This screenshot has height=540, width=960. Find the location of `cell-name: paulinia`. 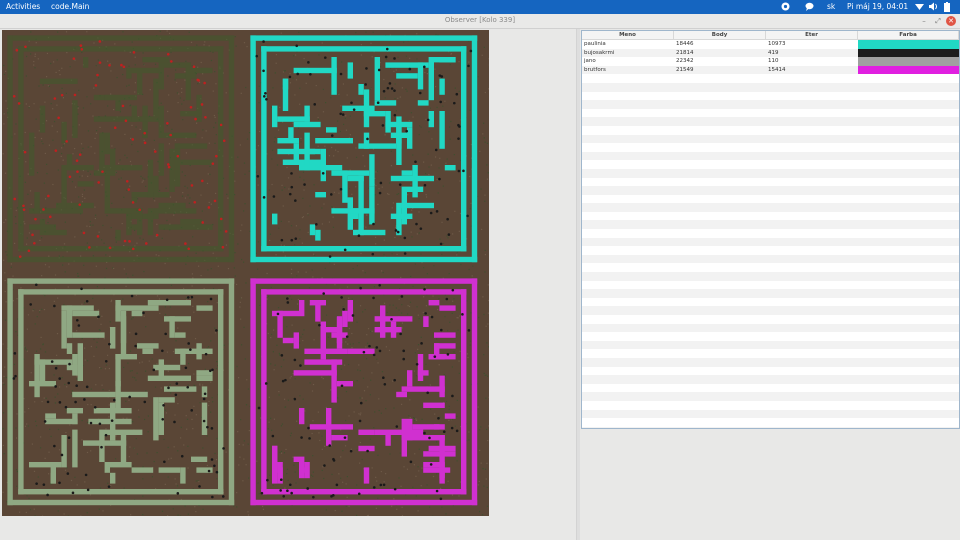

cell-name: paulinia is located at coordinates (595, 44).